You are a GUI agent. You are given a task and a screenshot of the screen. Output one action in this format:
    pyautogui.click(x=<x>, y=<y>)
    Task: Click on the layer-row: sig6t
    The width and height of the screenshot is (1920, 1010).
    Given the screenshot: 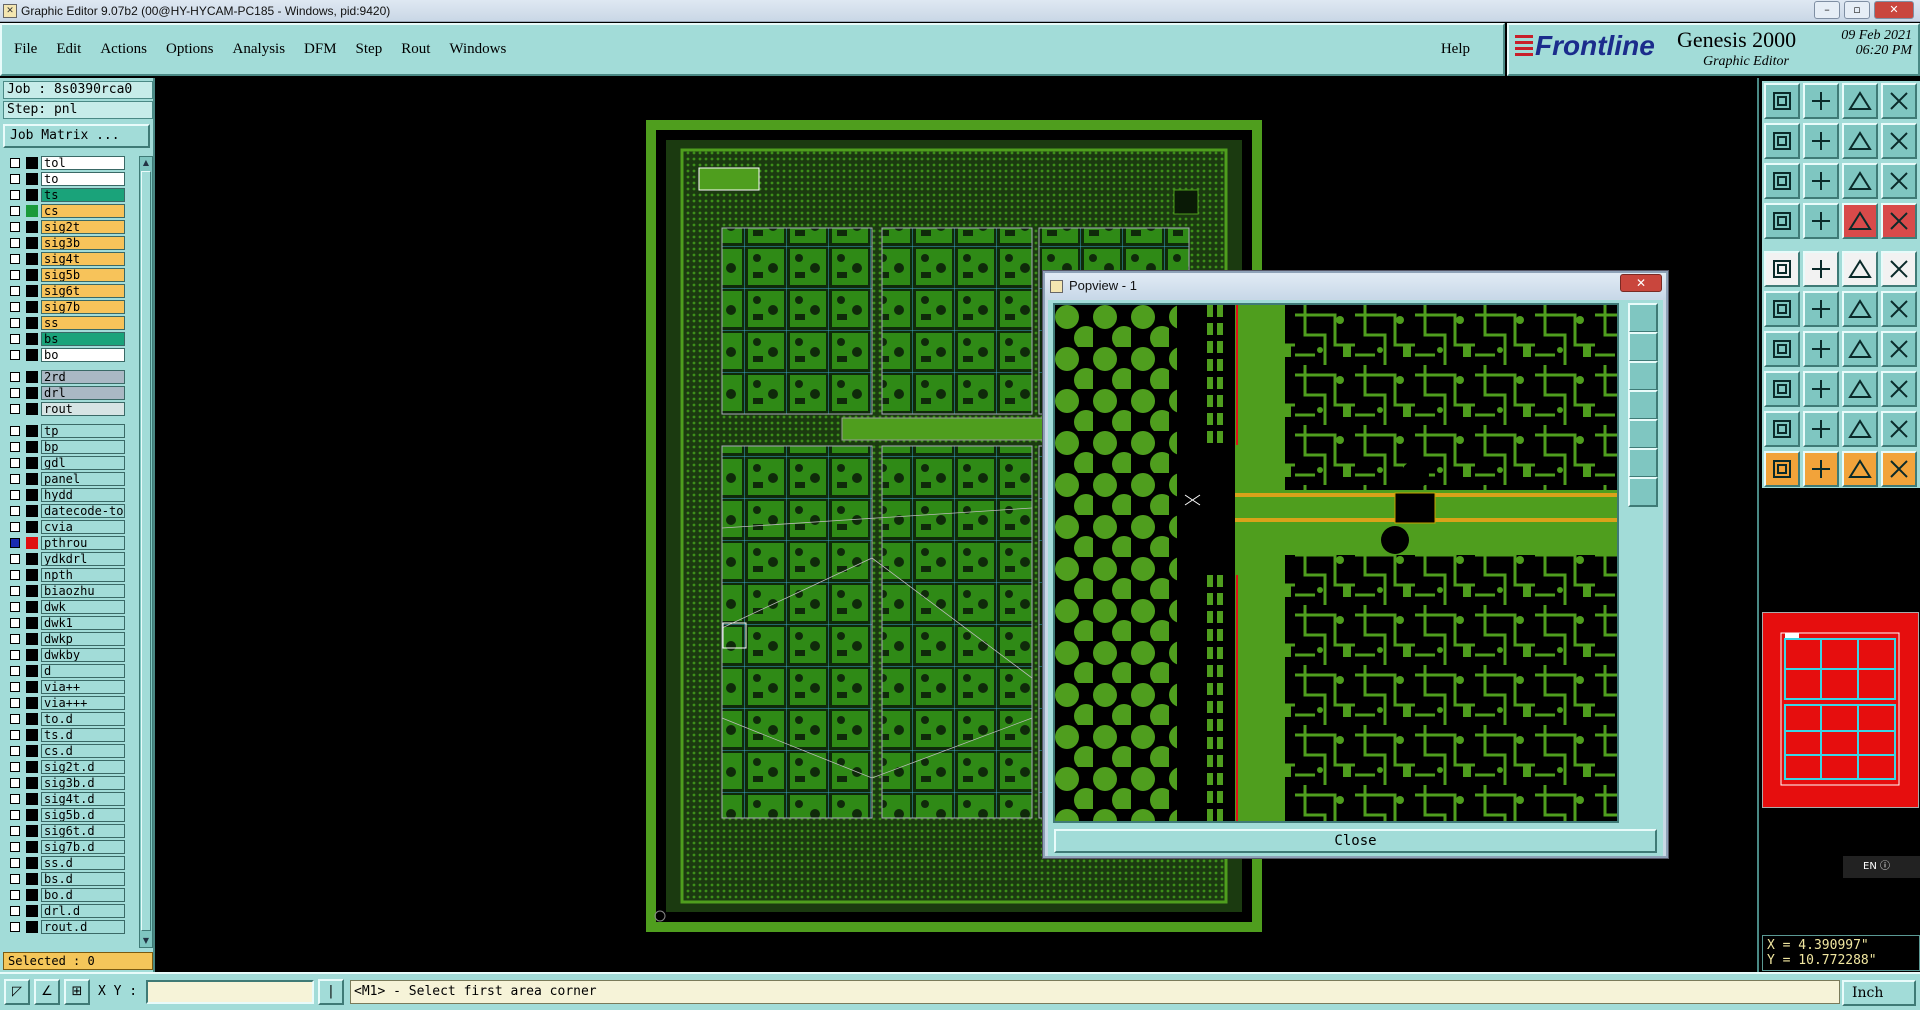 What is the action you would take?
    pyautogui.click(x=70, y=291)
    